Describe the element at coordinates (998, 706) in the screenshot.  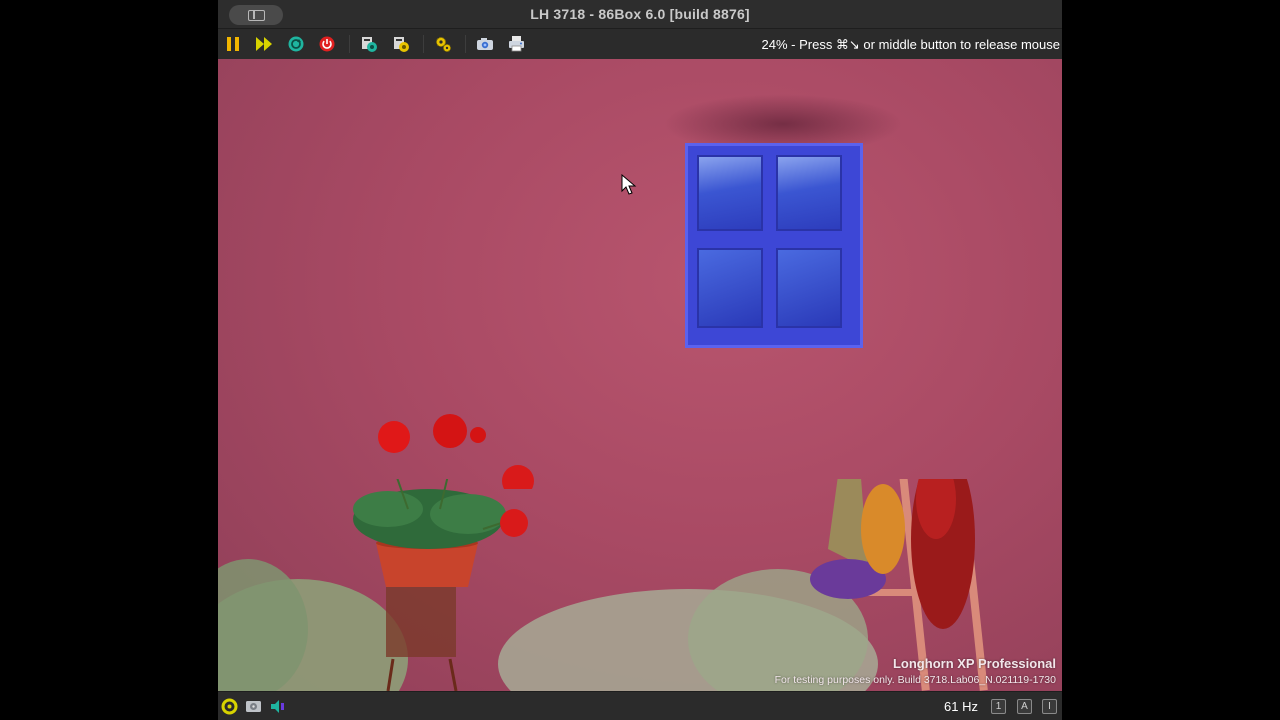
I see `num-lock-indicator: 1` at that location.